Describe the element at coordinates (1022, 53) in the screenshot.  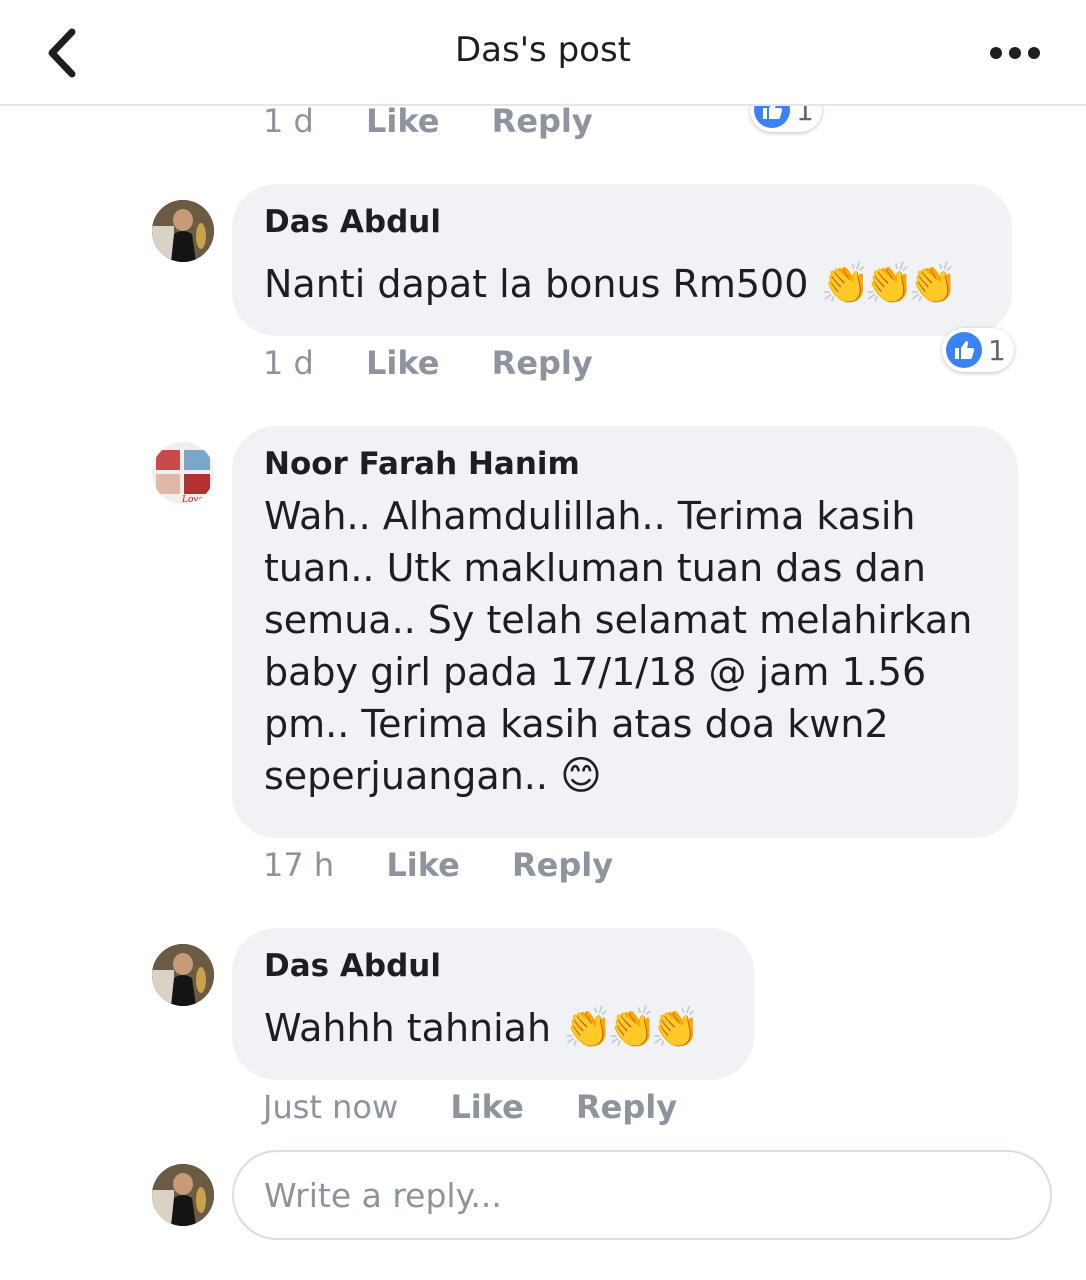
I see `more-options-button` at that location.